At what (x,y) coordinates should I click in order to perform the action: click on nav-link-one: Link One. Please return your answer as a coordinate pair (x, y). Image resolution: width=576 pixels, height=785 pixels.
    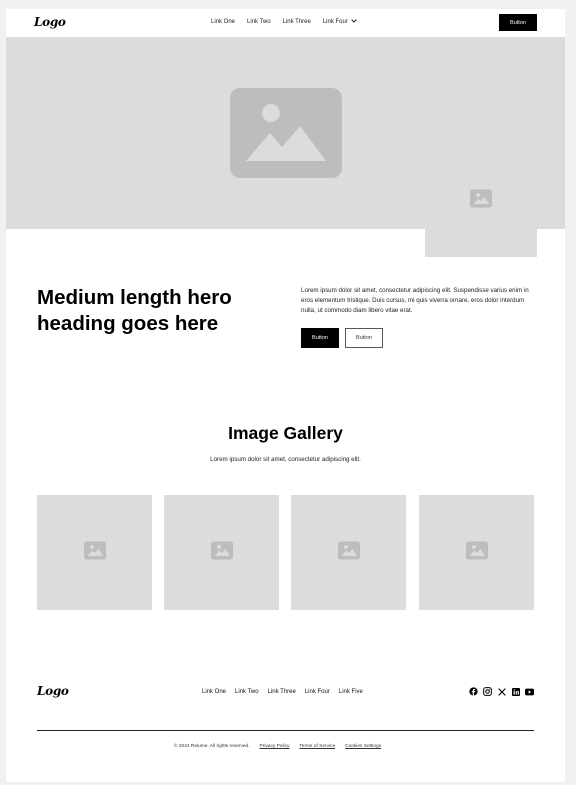
    Looking at the image, I should click on (223, 22).